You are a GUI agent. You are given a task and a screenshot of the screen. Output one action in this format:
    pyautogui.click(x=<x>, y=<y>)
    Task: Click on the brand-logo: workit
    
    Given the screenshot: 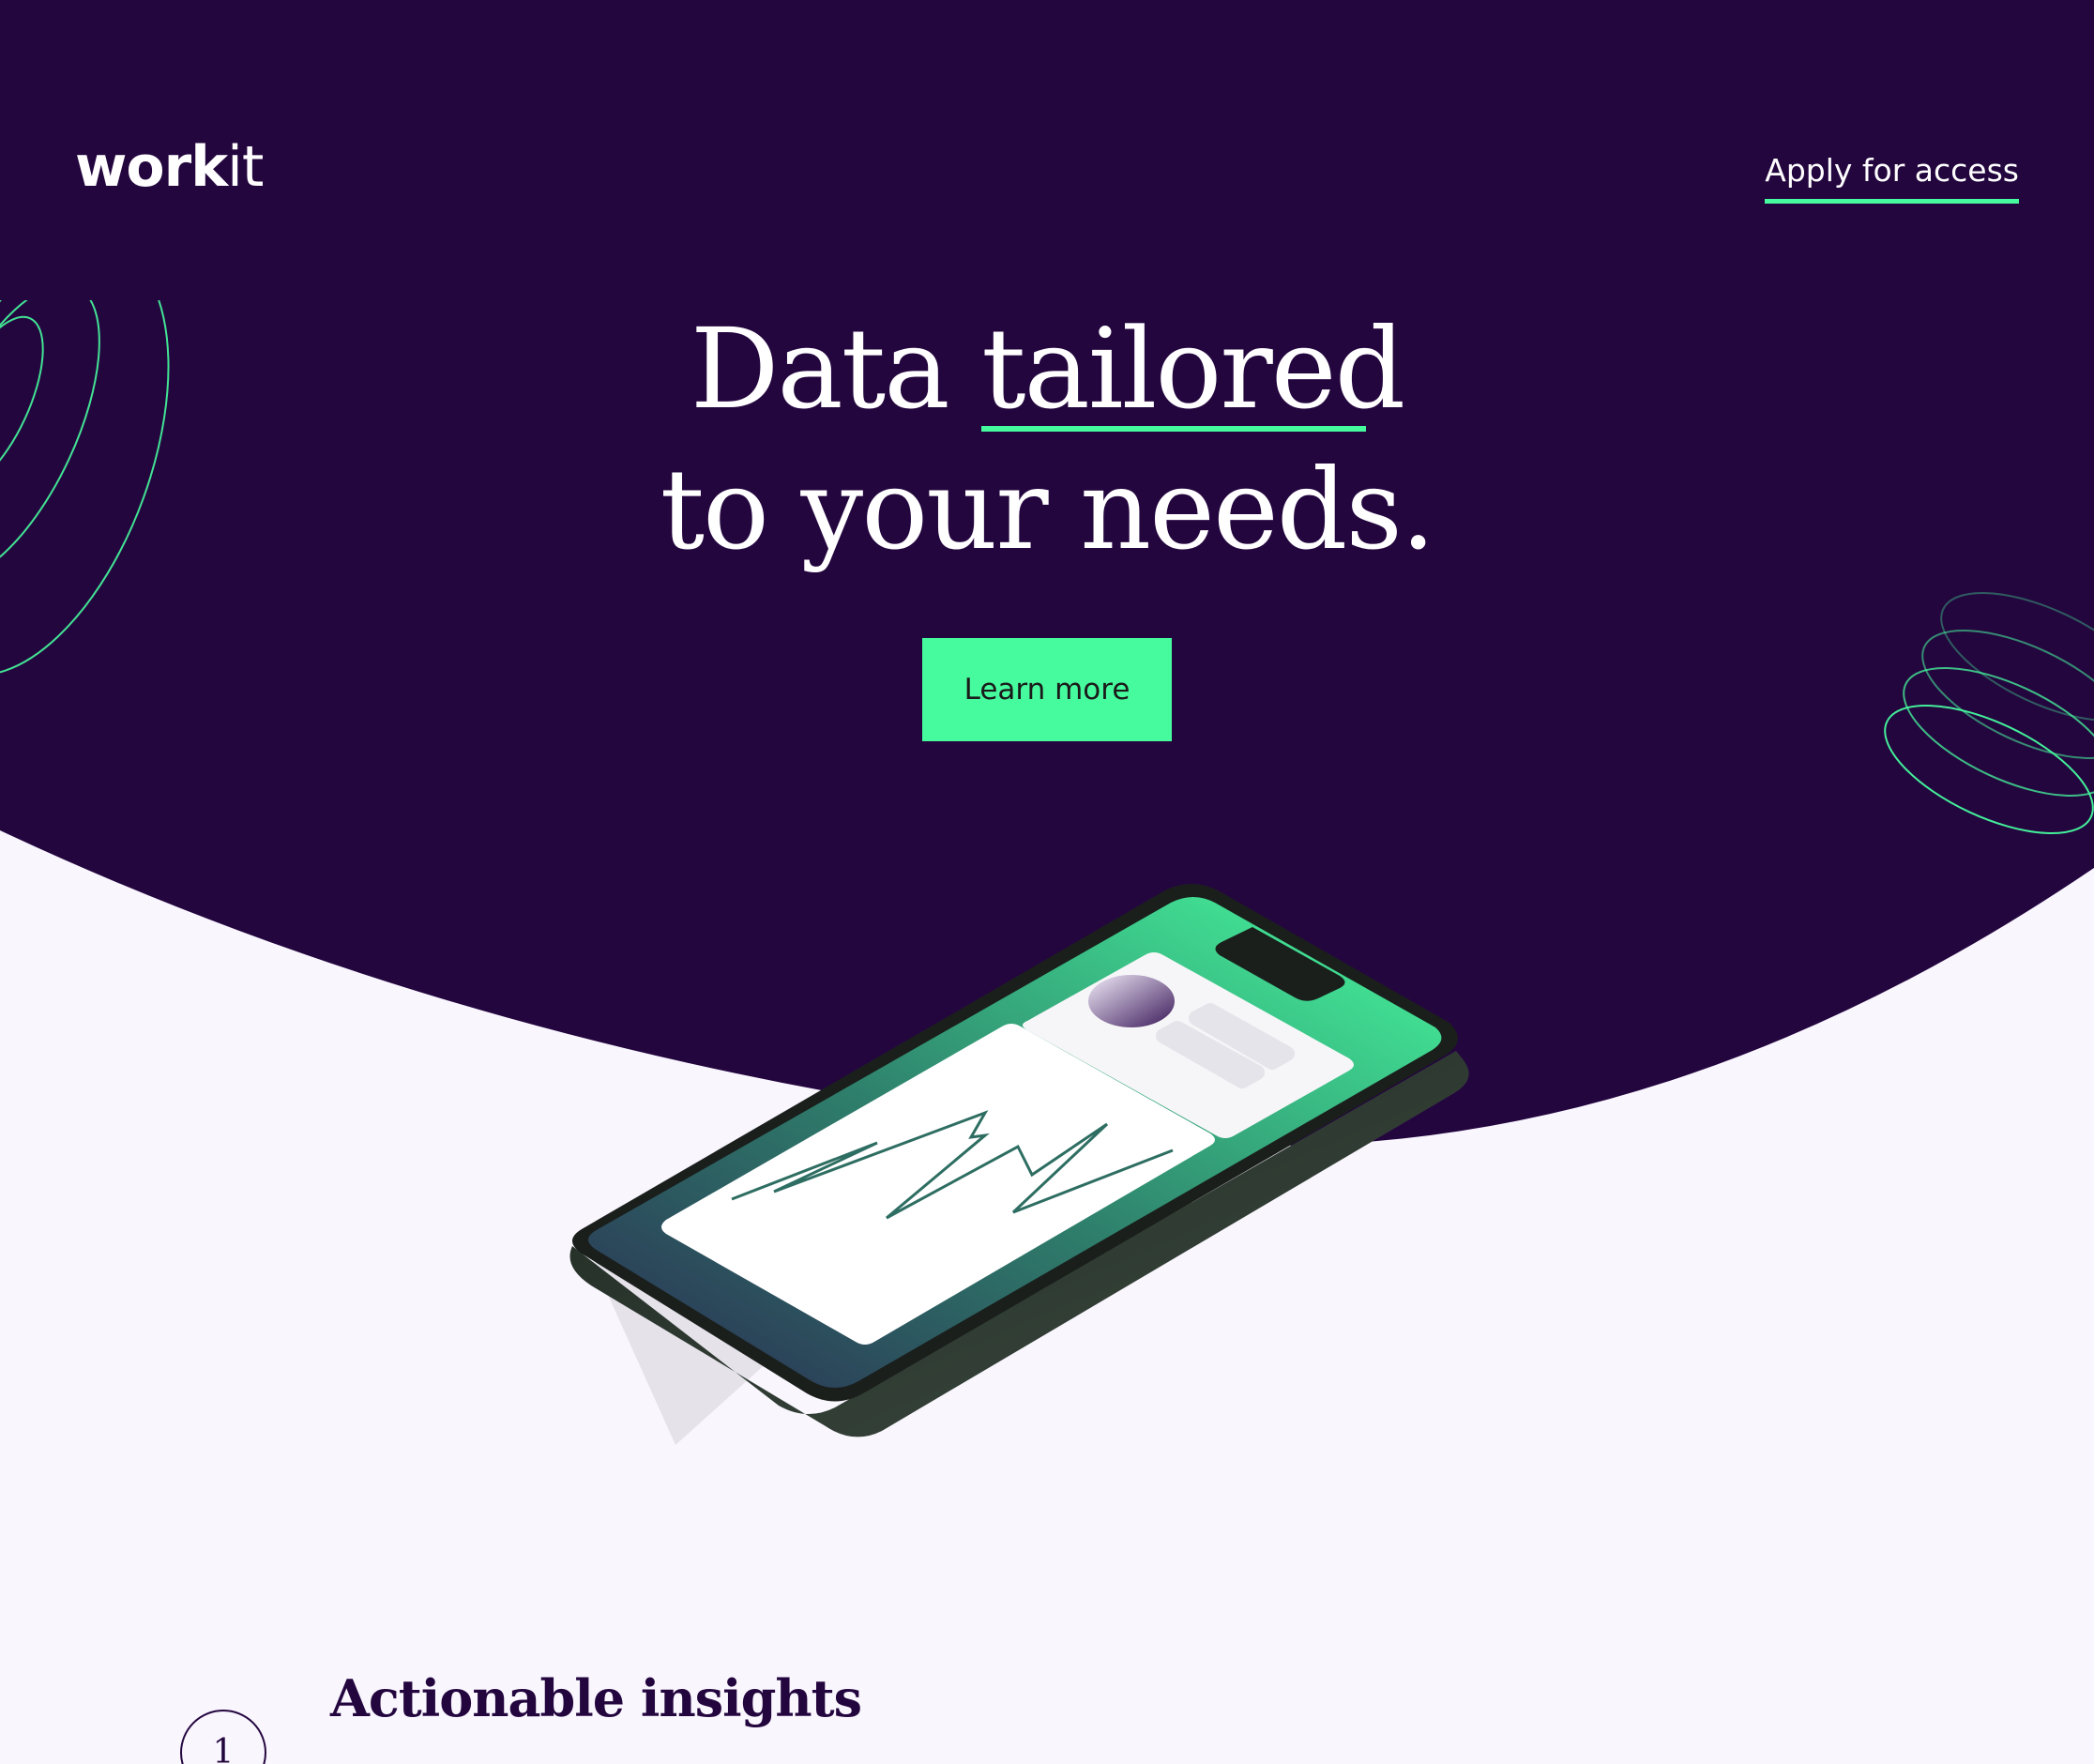 What is the action you would take?
    pyautogui.click(x=170, y=167)
    